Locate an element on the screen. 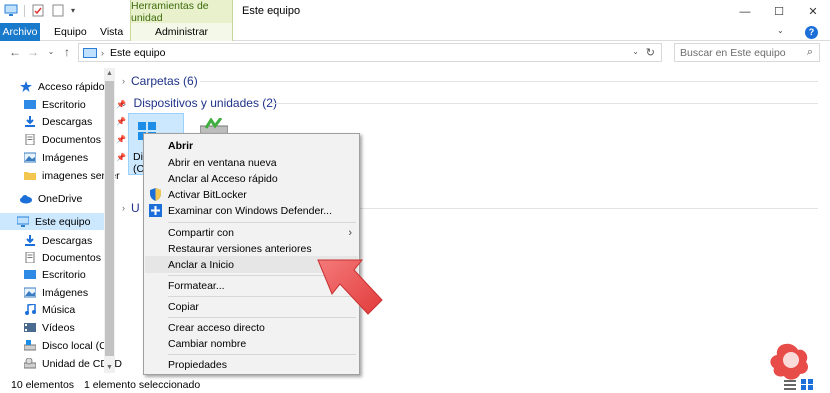  nav-label: OneDrive is located at coordinates (60, 198).